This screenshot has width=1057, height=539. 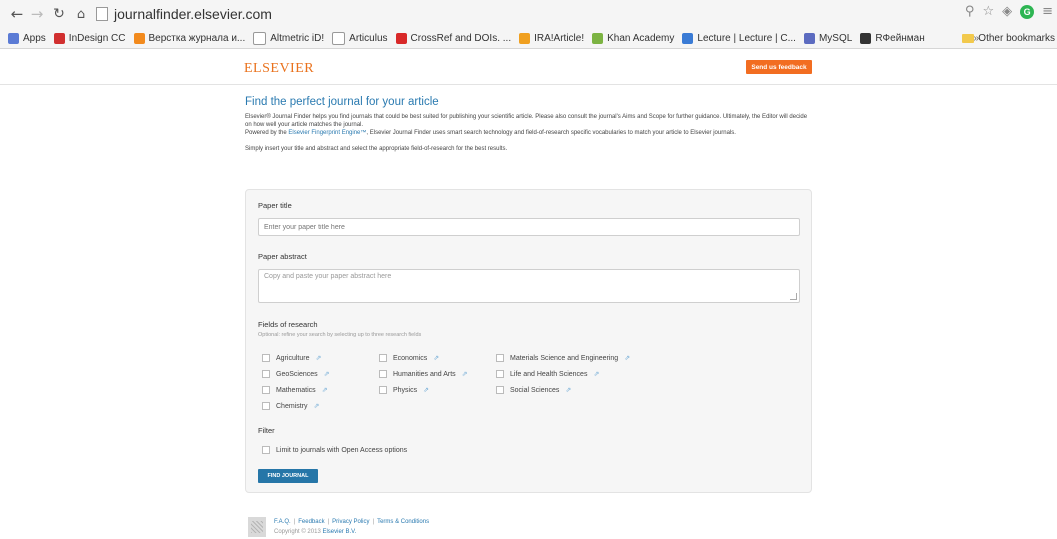 I want to click on bookmark-label: MySQL, so click(x=835, y=38).